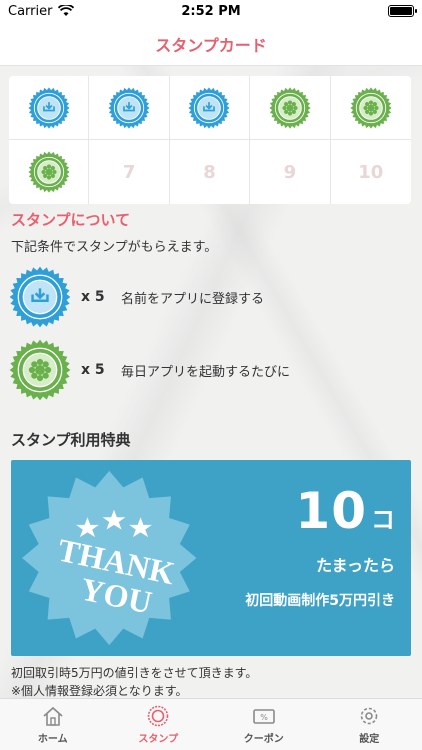  Describe the element at coordinates (263, 739) in the screenshot. I see `tab-label: クーポン` at that location.